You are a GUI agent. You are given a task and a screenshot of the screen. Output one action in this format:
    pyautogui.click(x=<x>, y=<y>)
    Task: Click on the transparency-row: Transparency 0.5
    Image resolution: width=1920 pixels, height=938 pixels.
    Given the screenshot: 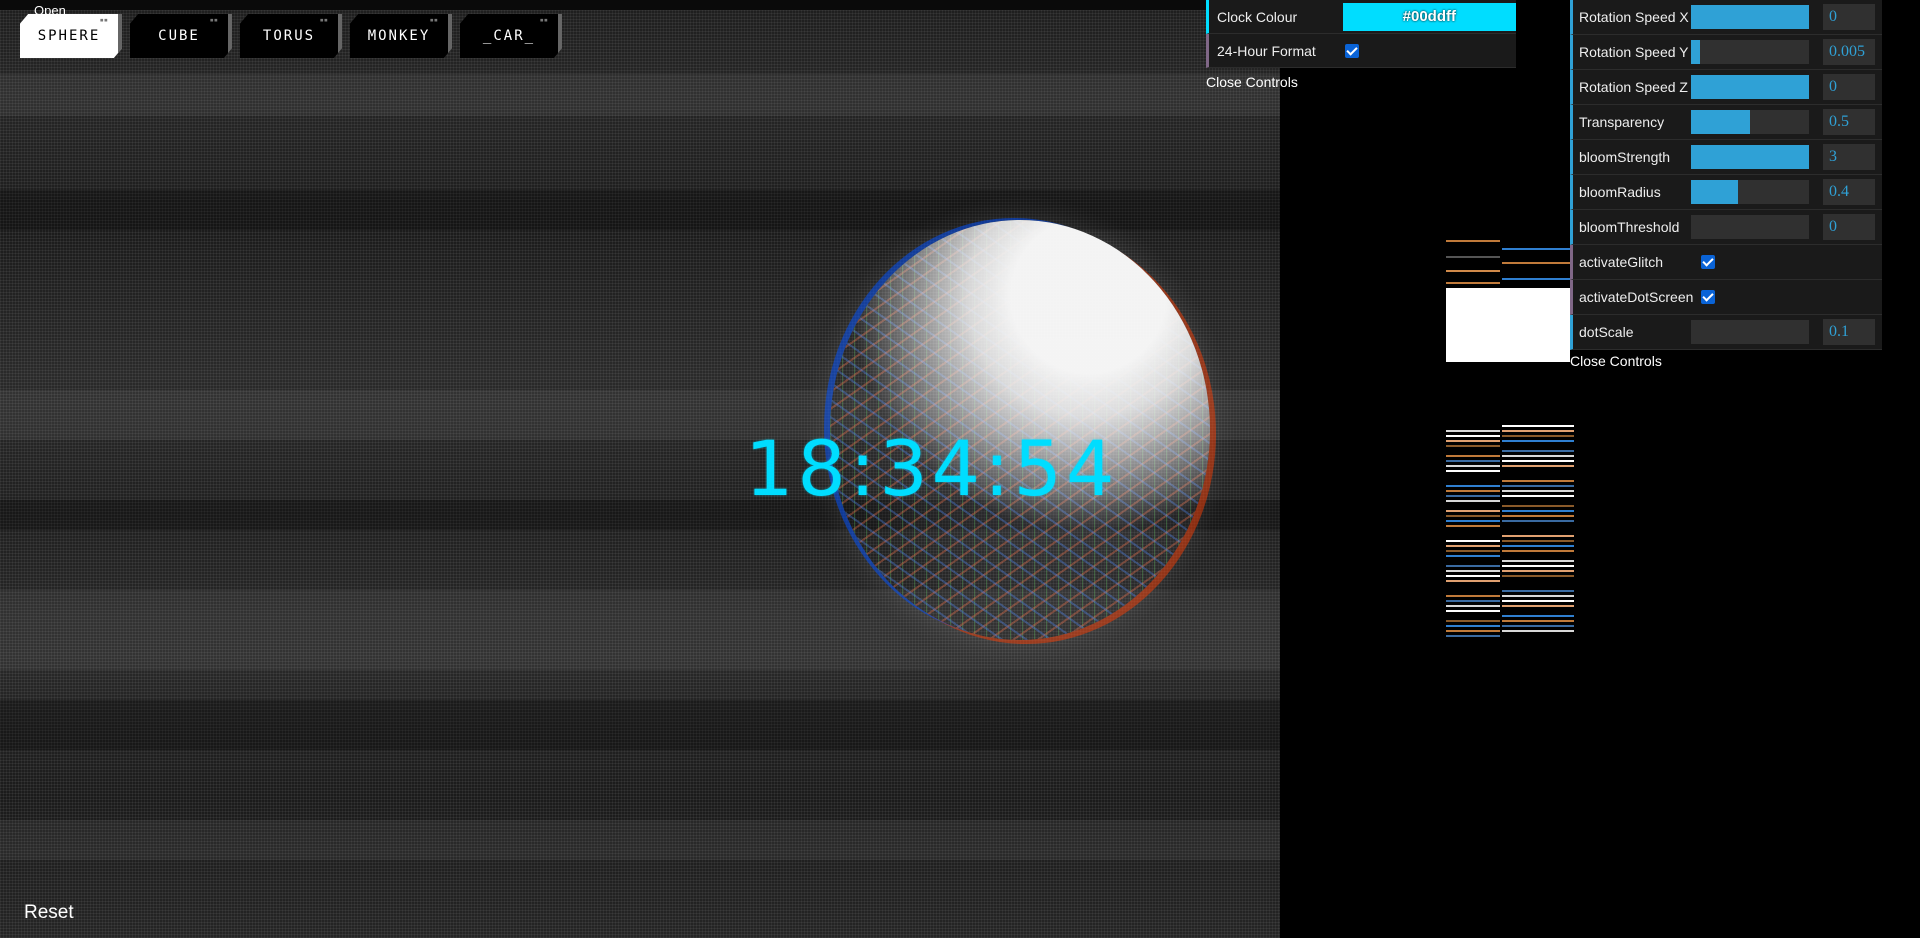 What is the action you would take?
    pyautogui.click(x=1726, y=122)
    